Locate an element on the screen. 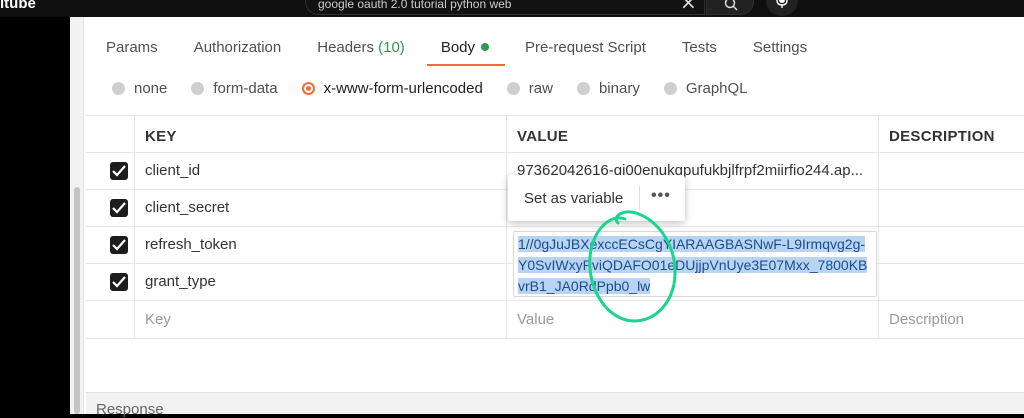  search-icon is located at coordinates (731, 5).